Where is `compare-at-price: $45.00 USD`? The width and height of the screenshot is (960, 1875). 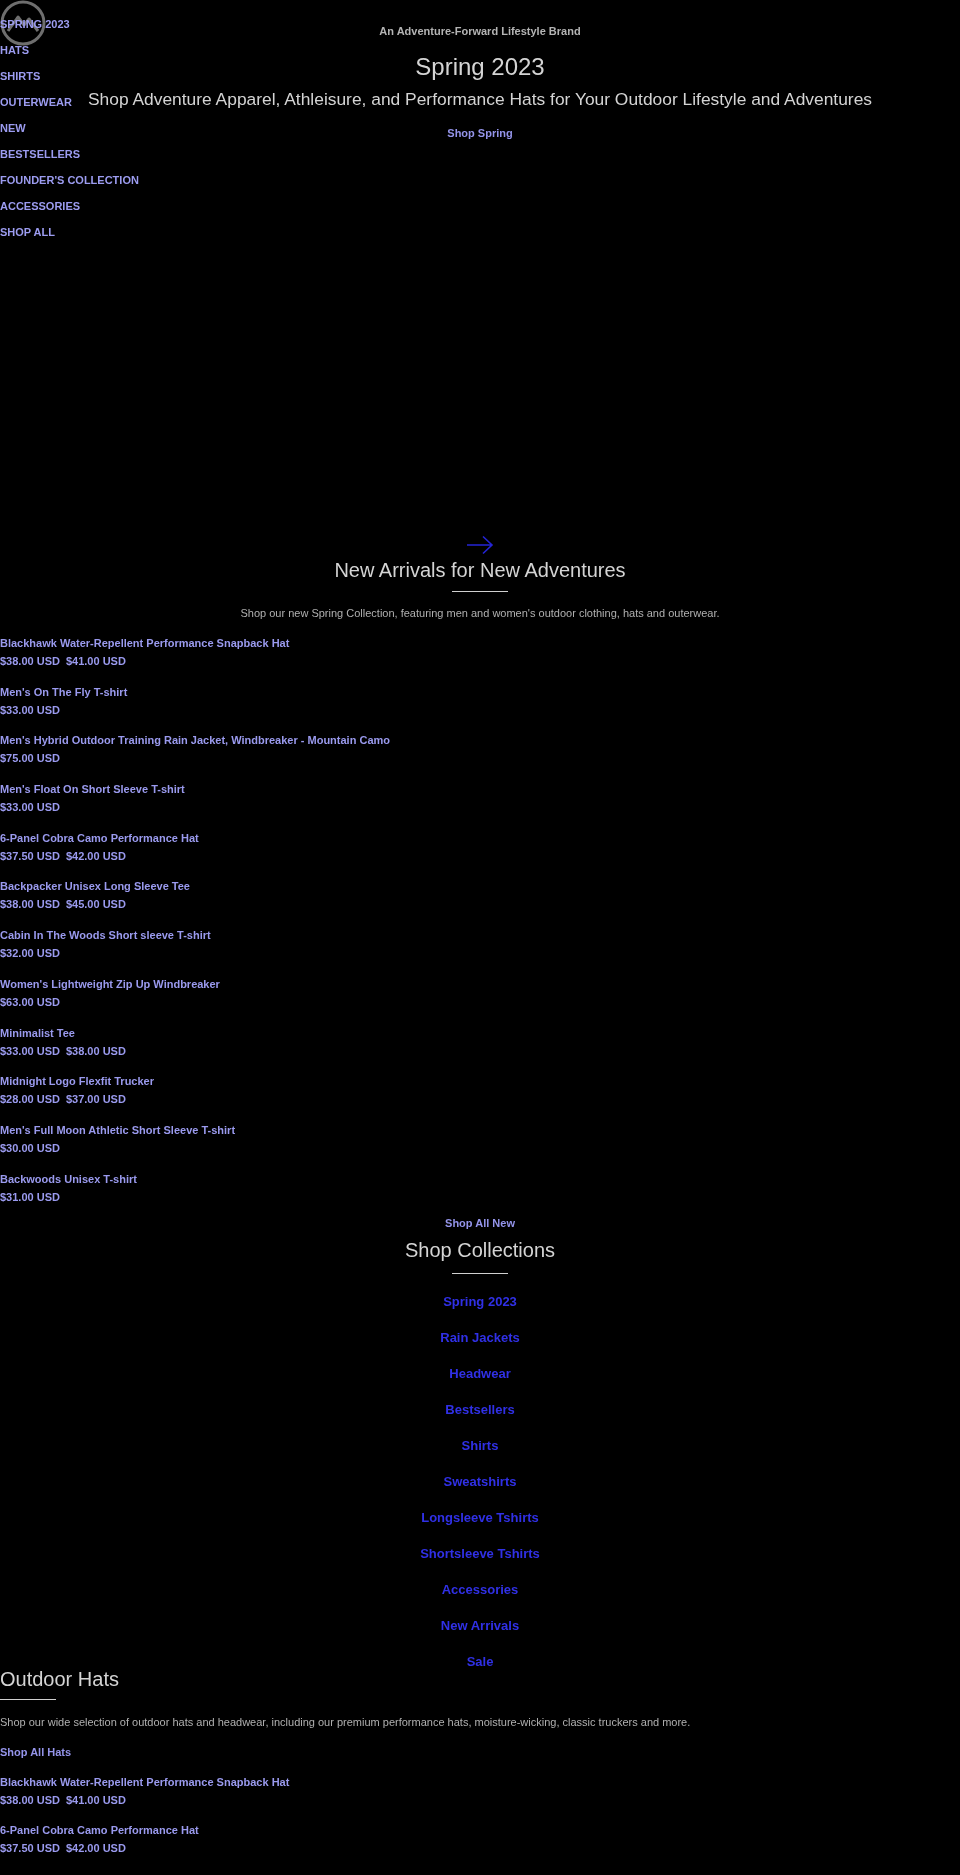 compare-at-price: $45.00 USD is located at coordinates (95, 905).